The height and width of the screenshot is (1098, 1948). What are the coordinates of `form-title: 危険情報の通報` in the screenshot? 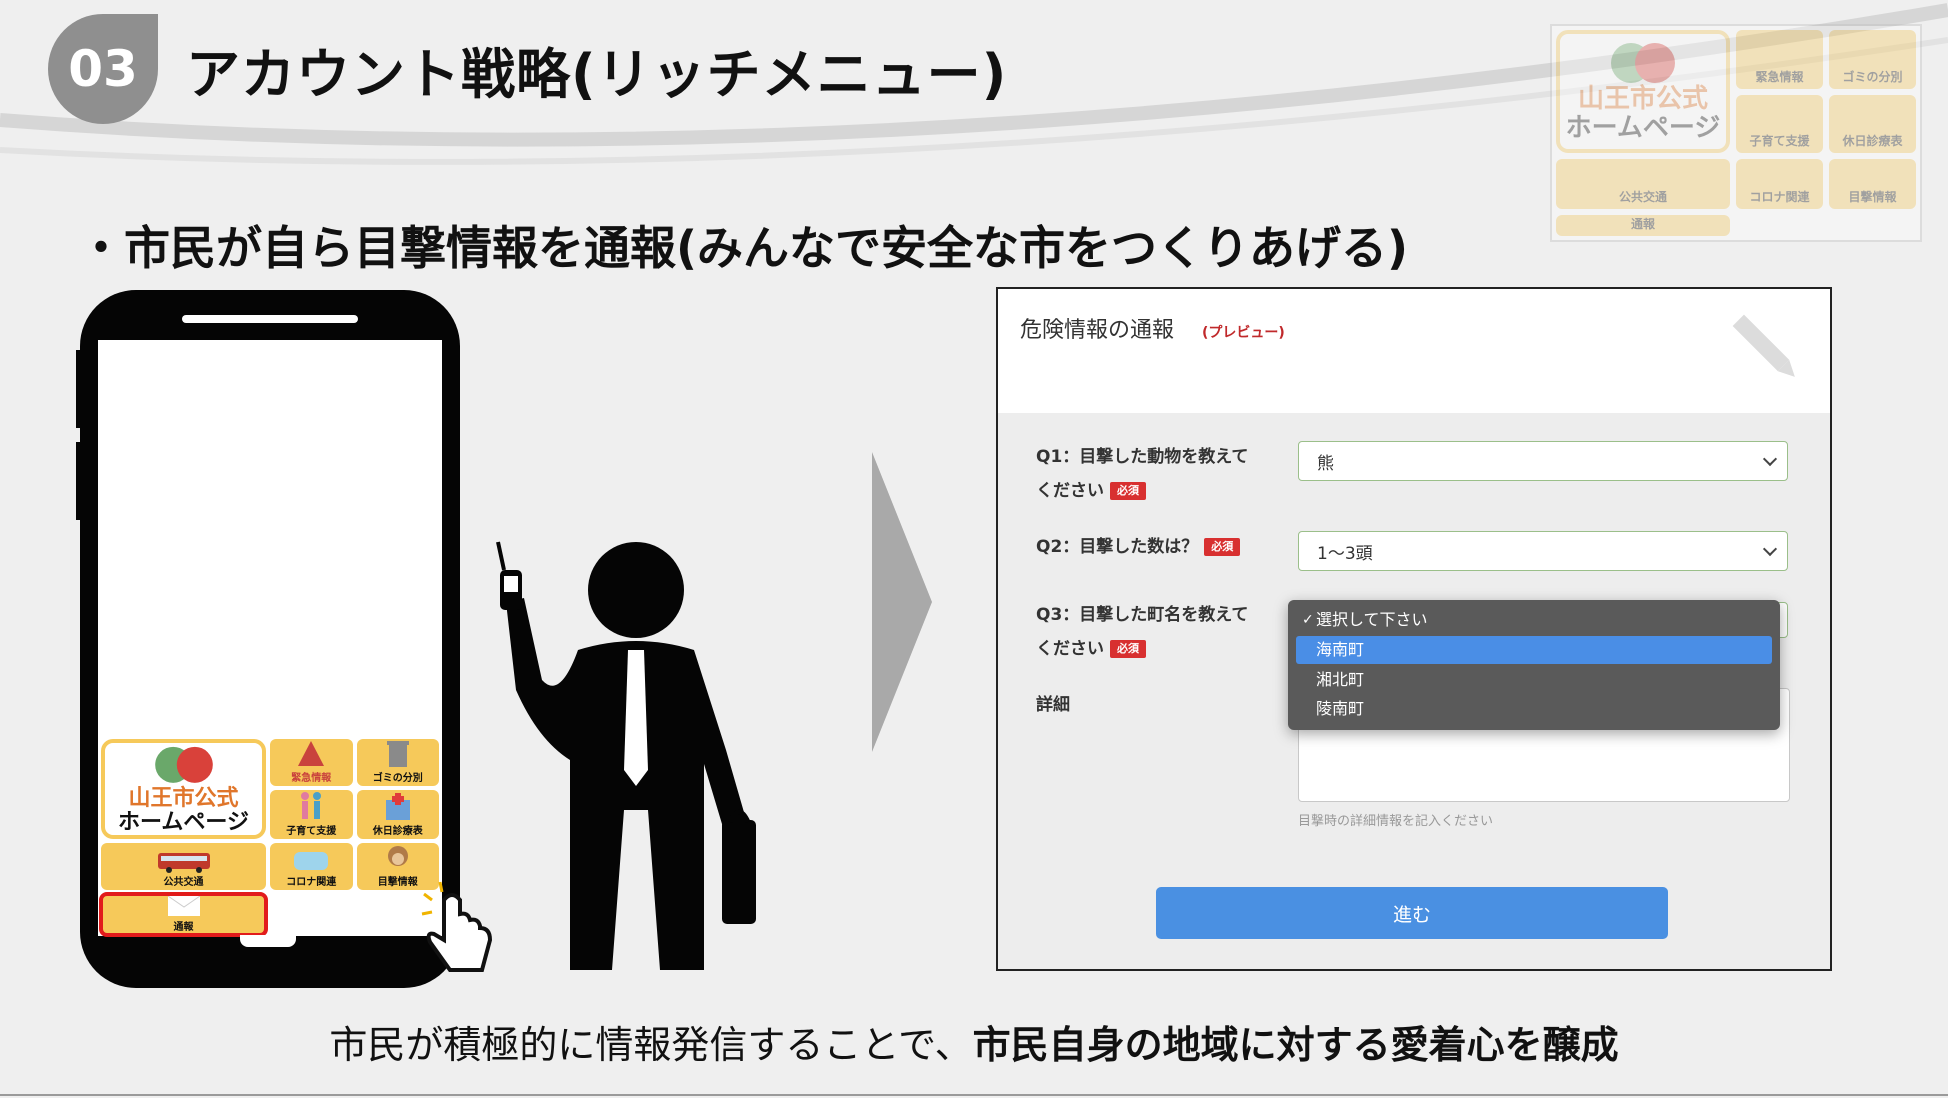 It's located at (1097, 330).